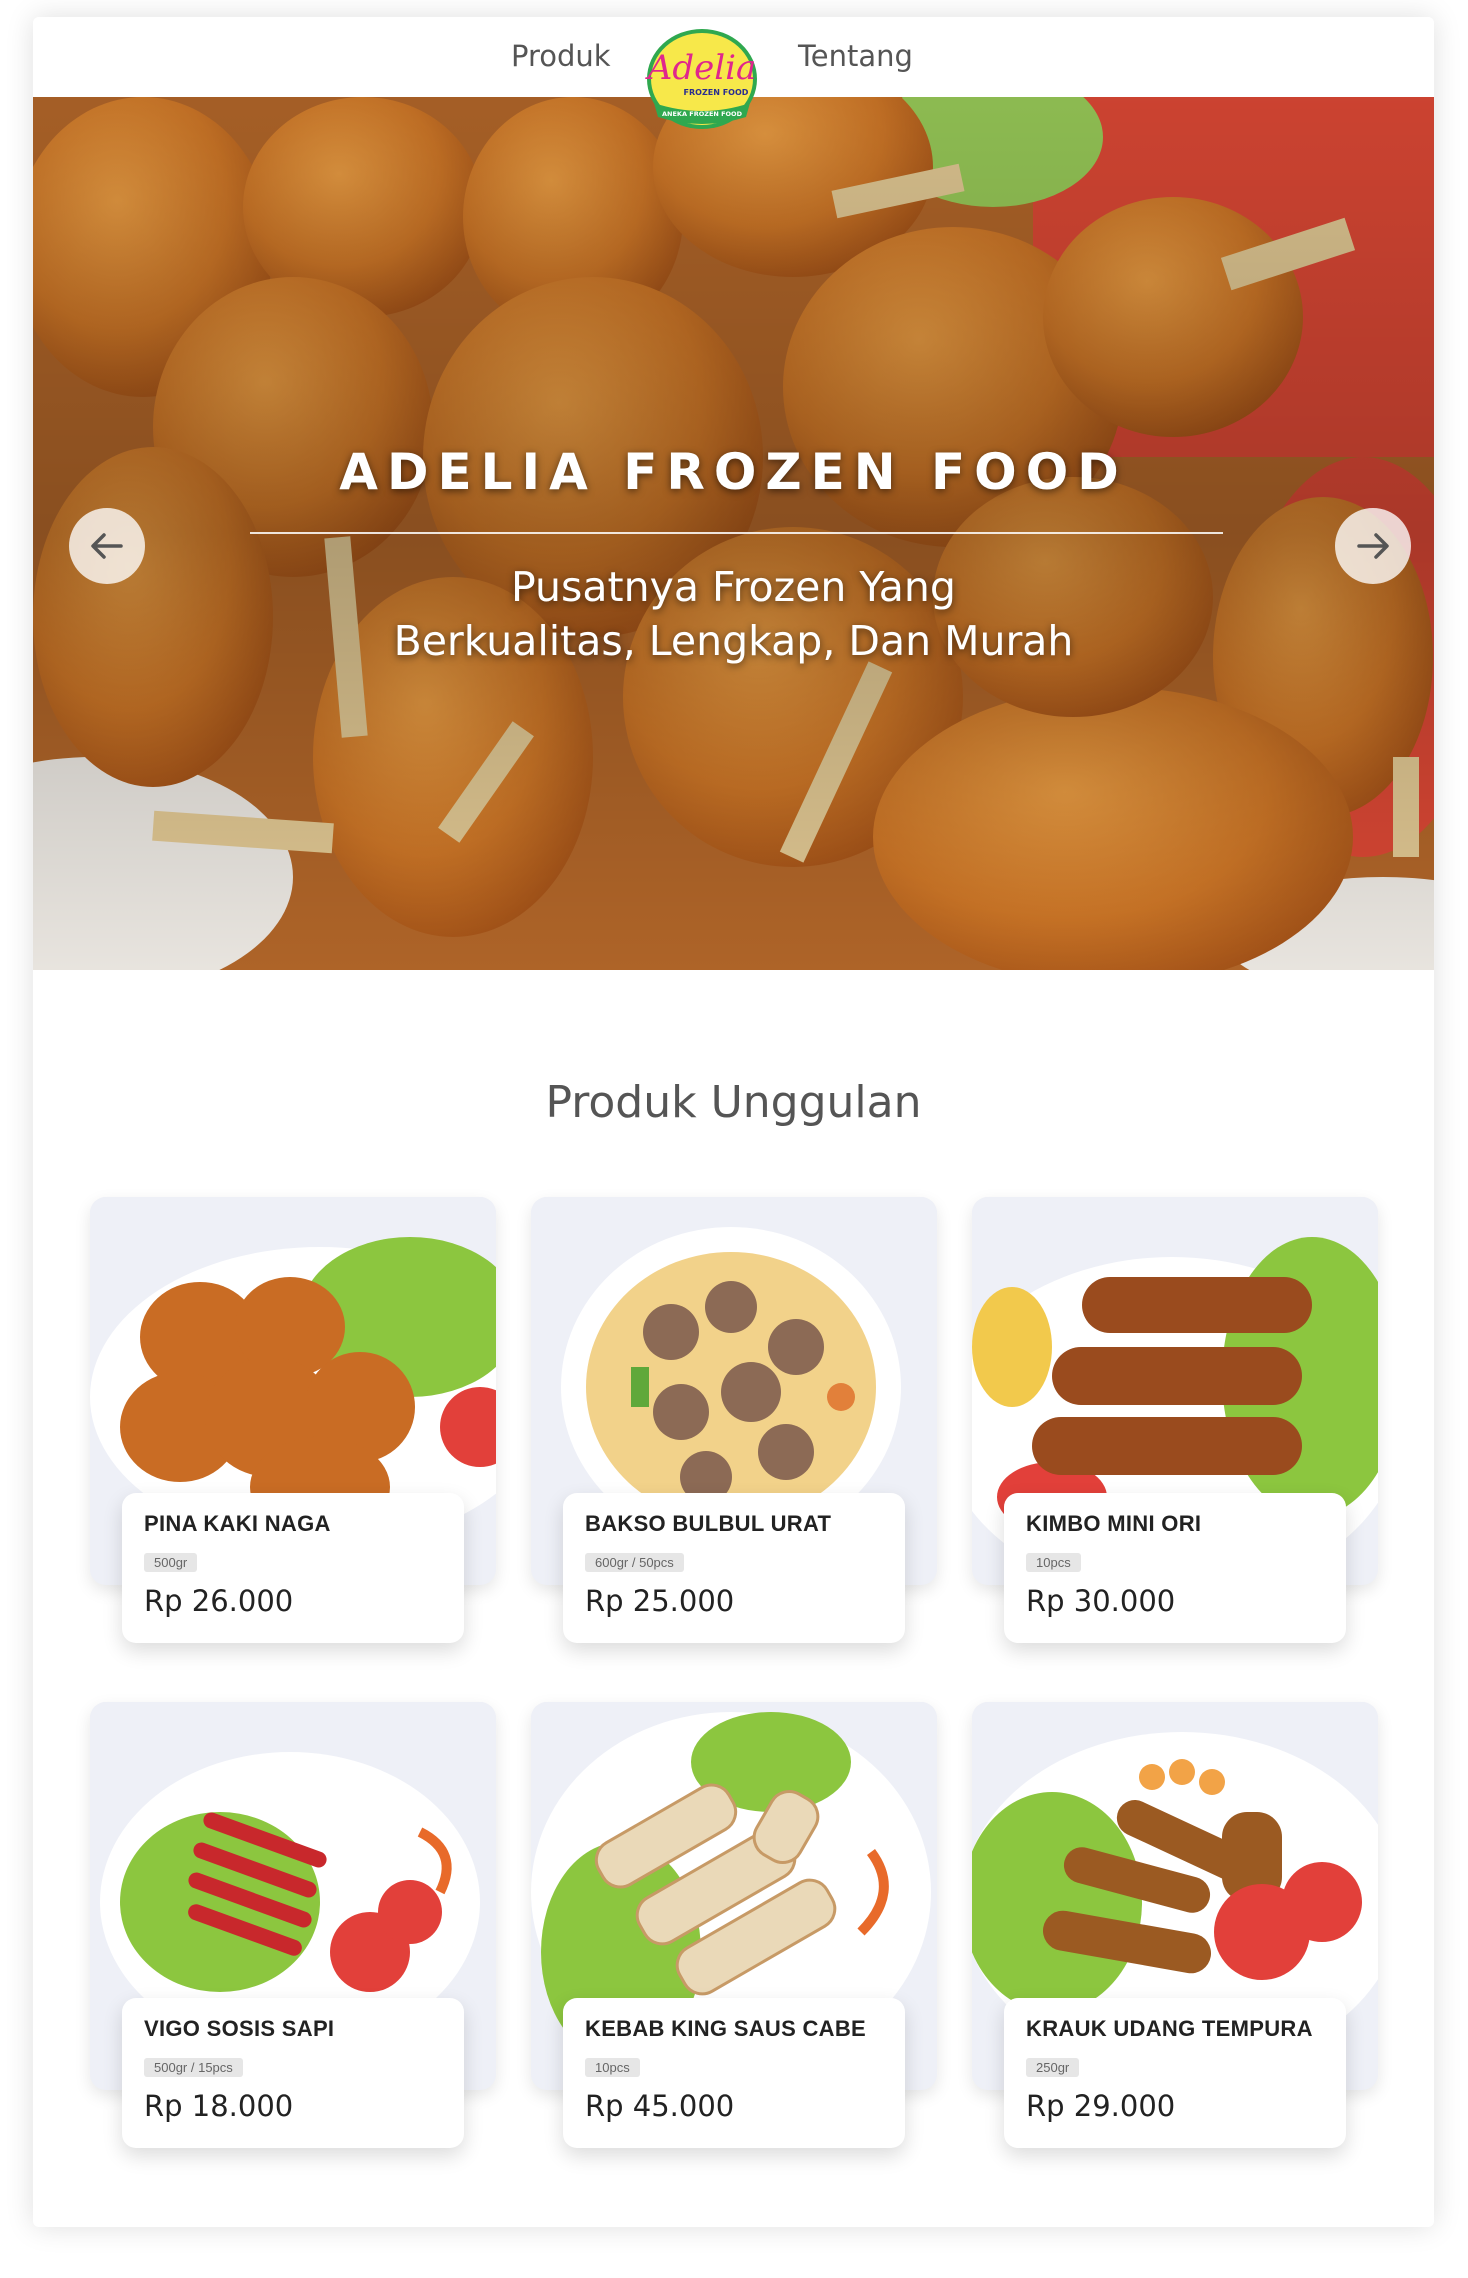 The width and height of the screenshot is (1468, 2278). I want to click on product-price: Rp 29.000, so click(1101, 2106).